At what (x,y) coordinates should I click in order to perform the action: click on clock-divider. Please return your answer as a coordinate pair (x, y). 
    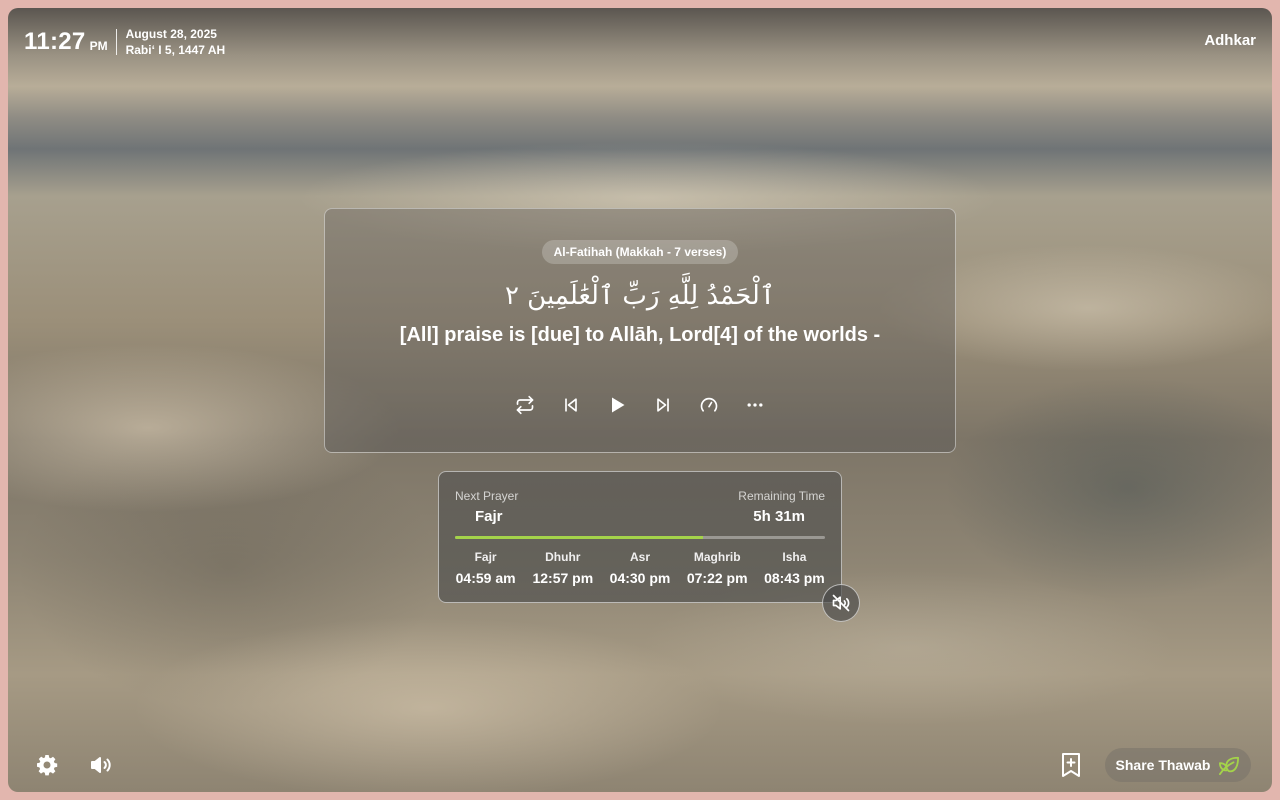
    Looking at the image, I should click on (116, 42).